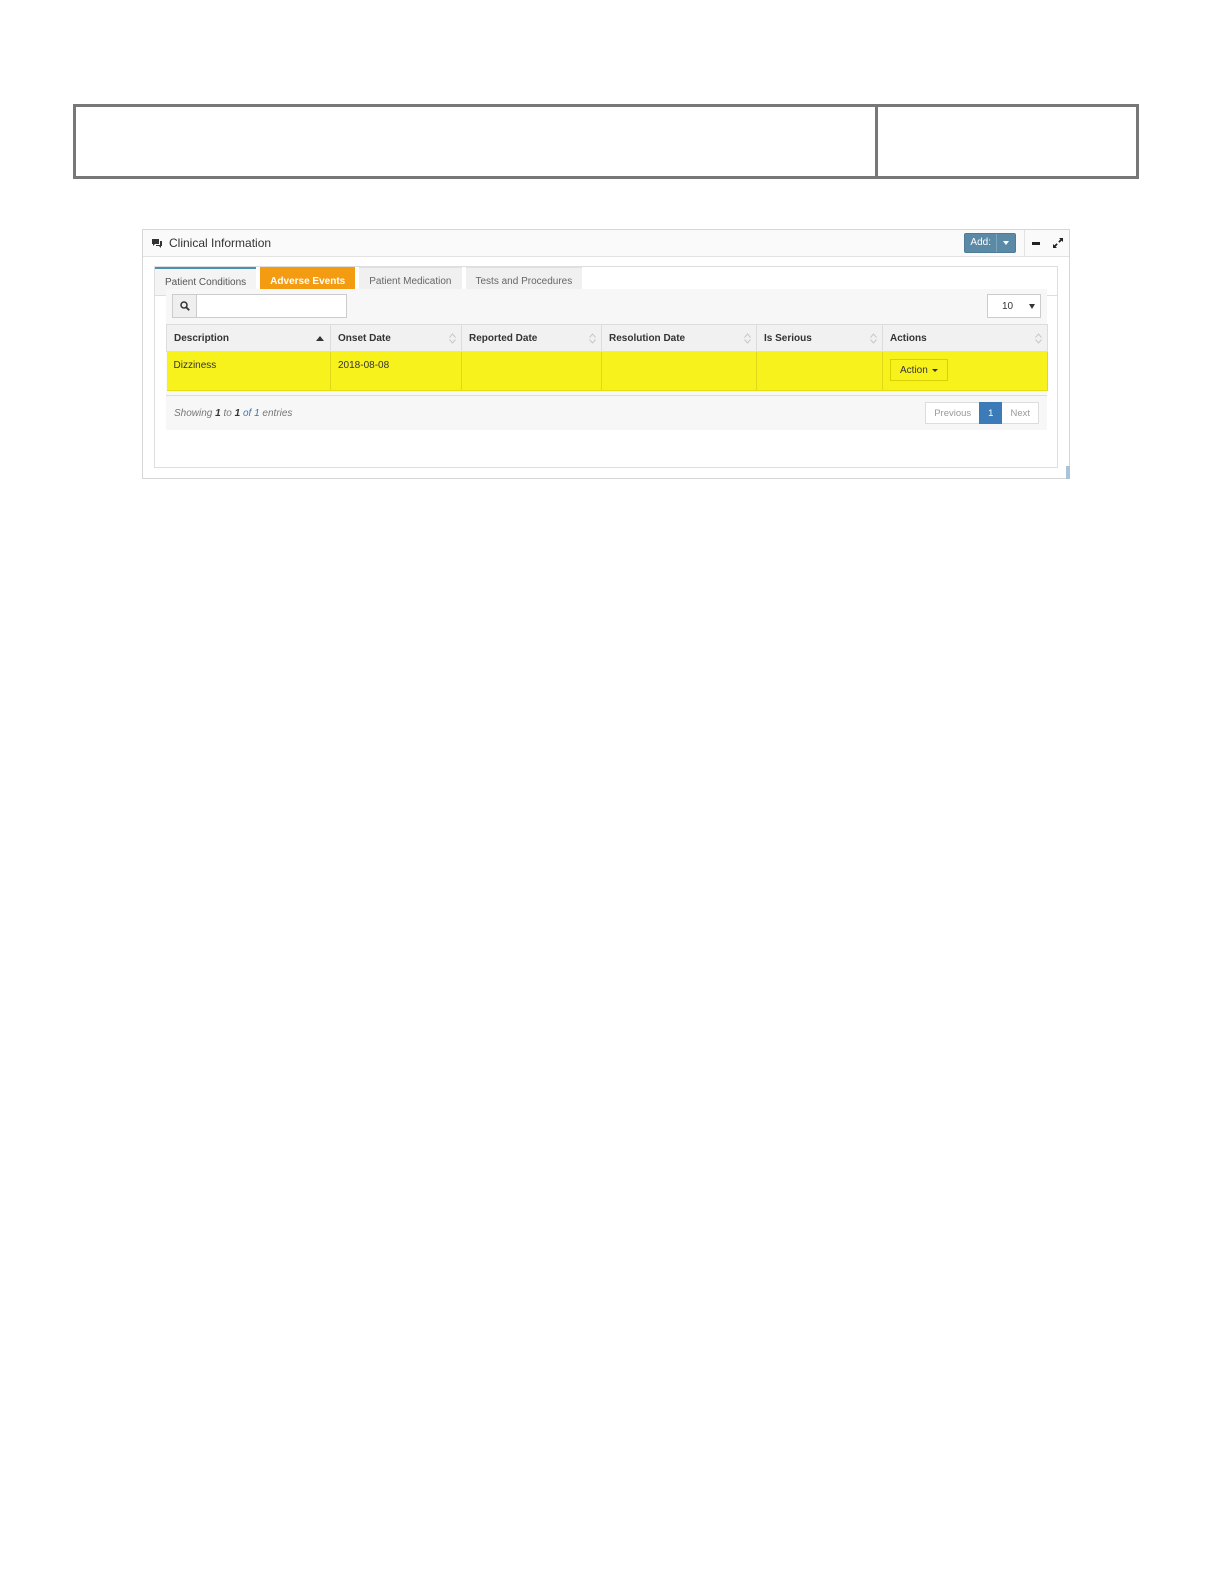 The image size is (1224, 1584). Describe the element at coordinates (233, 413) in the screenshot. I see `table-info: Showing 1 to 1 of 1 entries` at that location.